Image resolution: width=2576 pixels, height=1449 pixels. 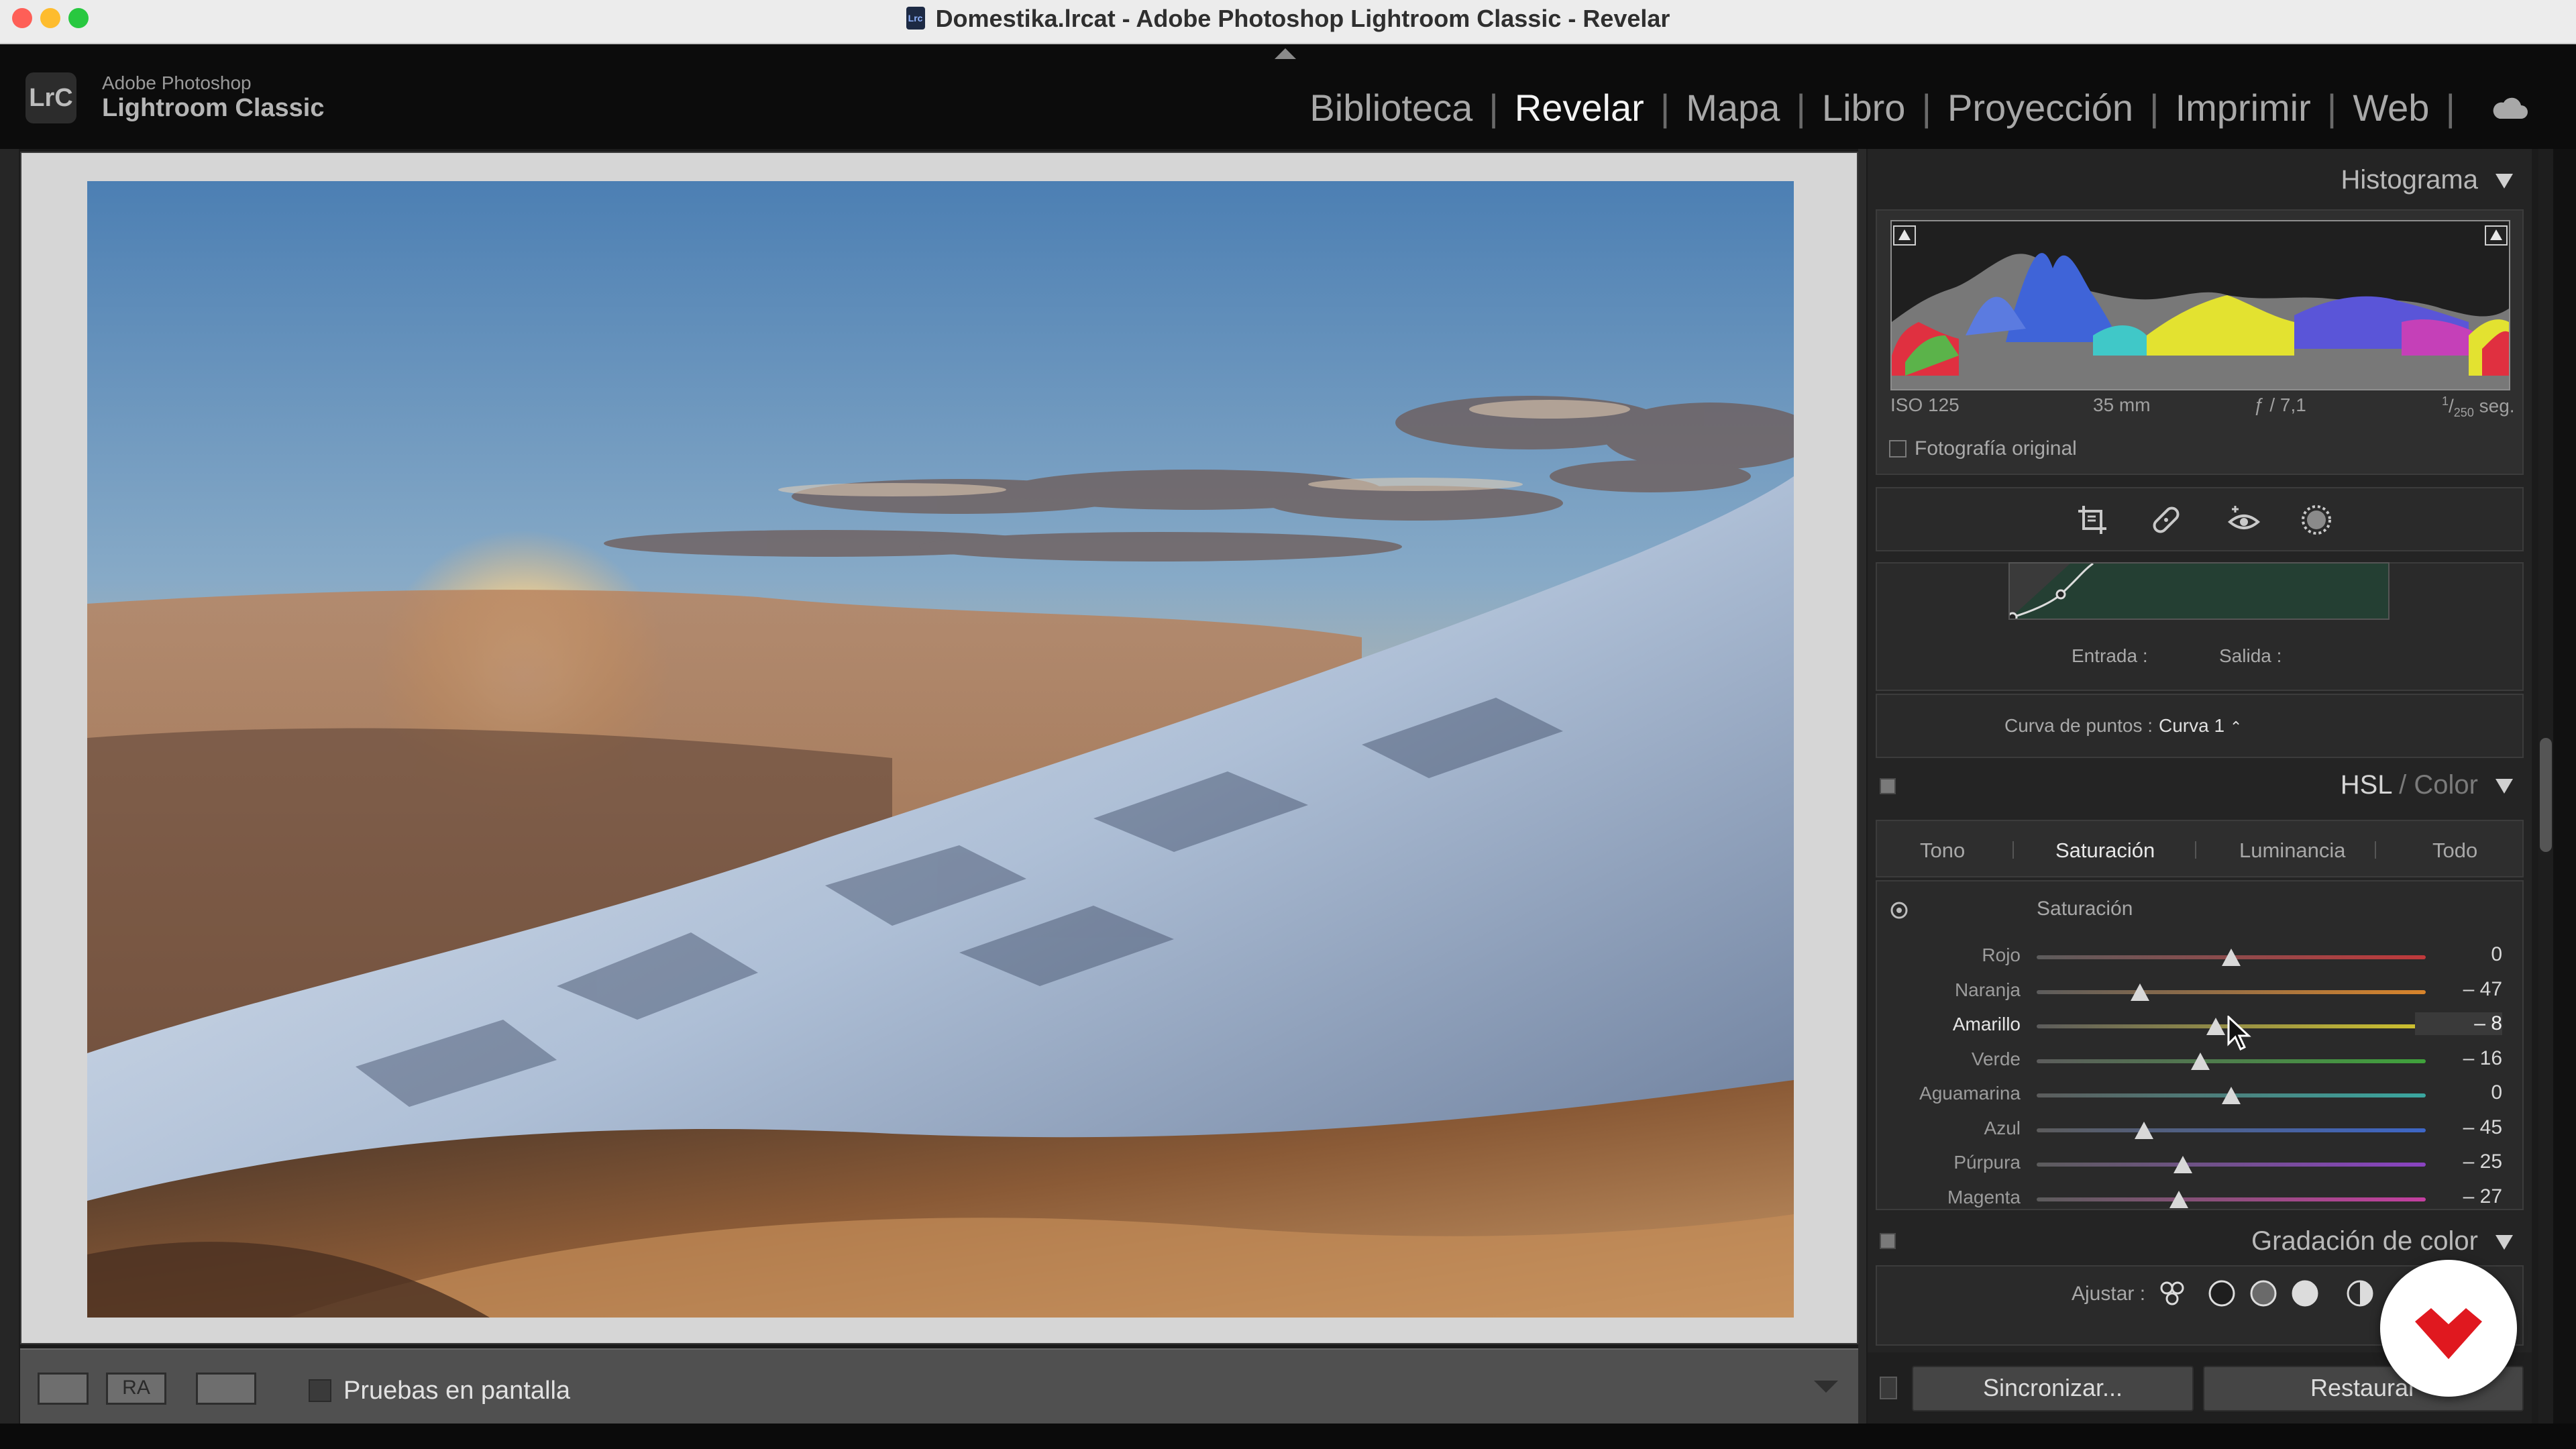 I want to click on highlight-clipping-toggle, so click(x=2496, y=235).